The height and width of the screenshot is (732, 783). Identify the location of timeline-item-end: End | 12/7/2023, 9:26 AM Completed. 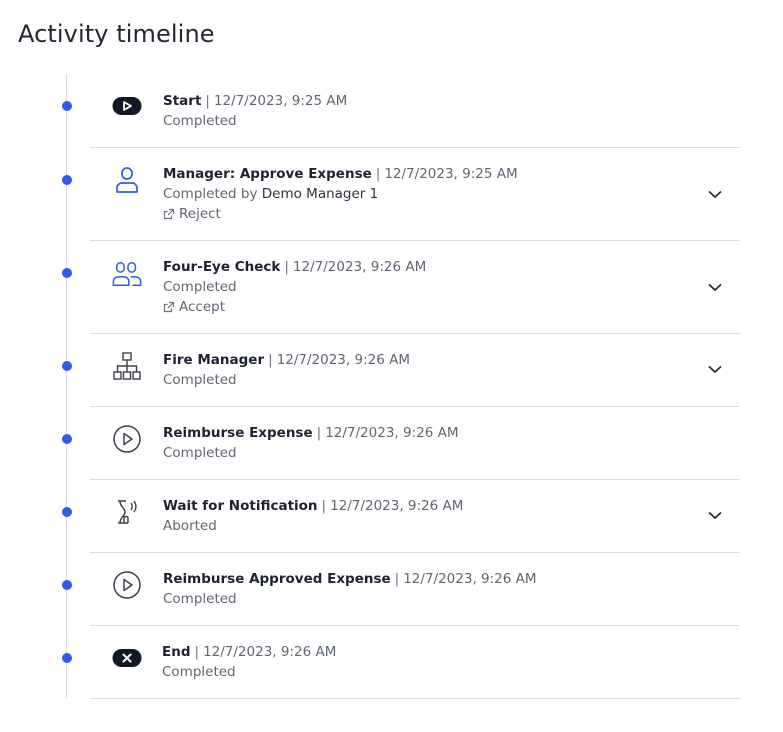
(415, 662).